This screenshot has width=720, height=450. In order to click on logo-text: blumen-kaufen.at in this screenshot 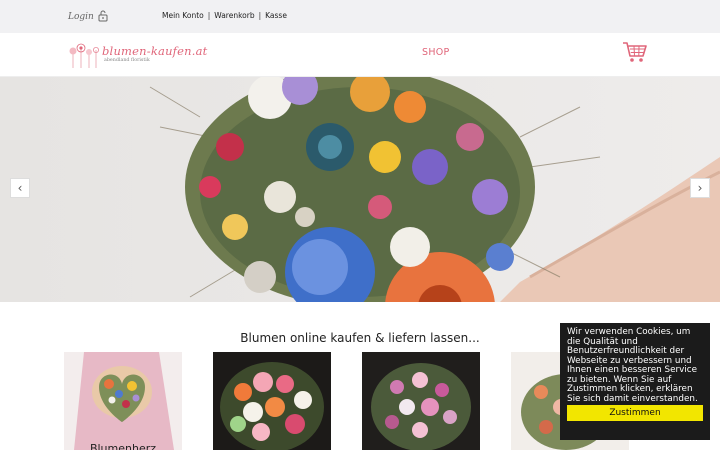, I will do `click(155, 51)`.